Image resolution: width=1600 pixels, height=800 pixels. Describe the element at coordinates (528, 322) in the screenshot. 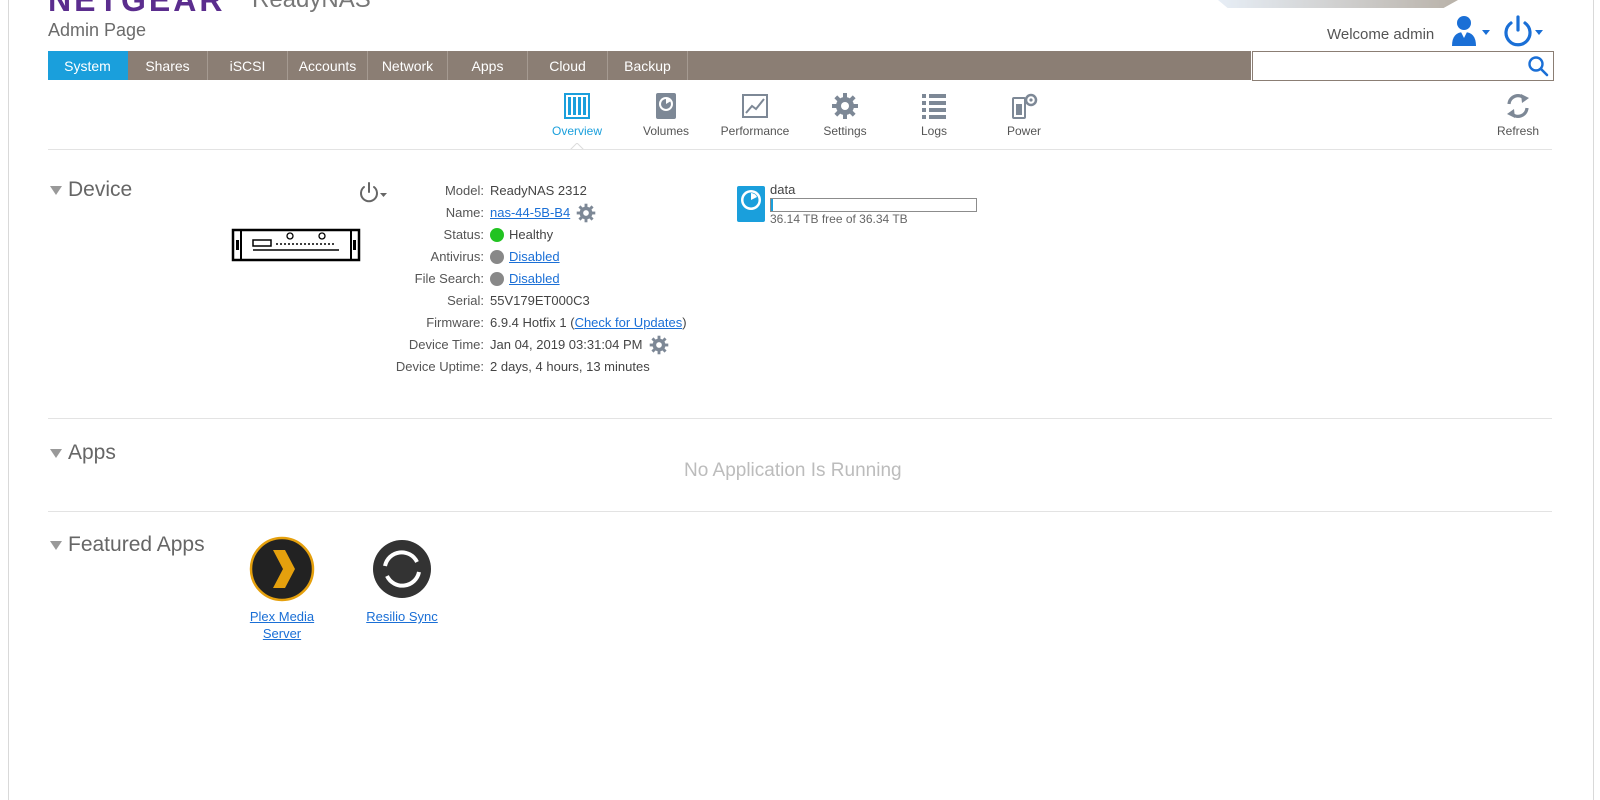

I see `firmware-value: 6.9.4 Hotfix 1` at that location.